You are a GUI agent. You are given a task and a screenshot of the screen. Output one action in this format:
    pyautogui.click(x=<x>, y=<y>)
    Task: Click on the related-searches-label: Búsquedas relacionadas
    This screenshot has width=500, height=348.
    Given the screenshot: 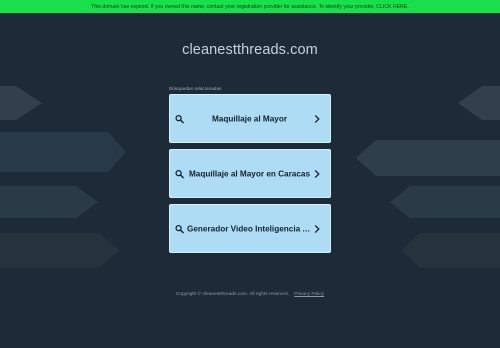 What is the action you would take?
    pyautogui.click(x=195, y=89)
    